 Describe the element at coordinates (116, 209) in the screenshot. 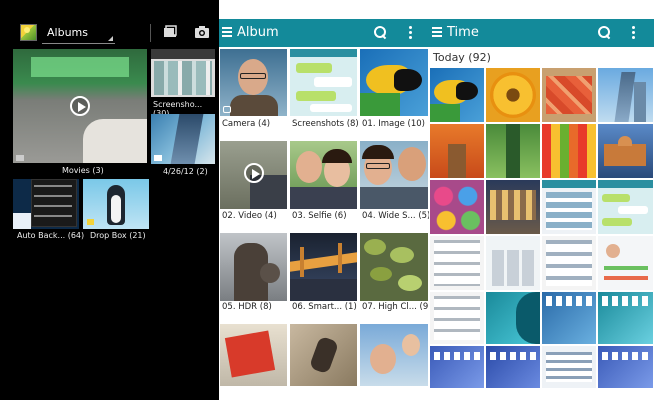

I see `thumbnail-penguin-belly` at that location.